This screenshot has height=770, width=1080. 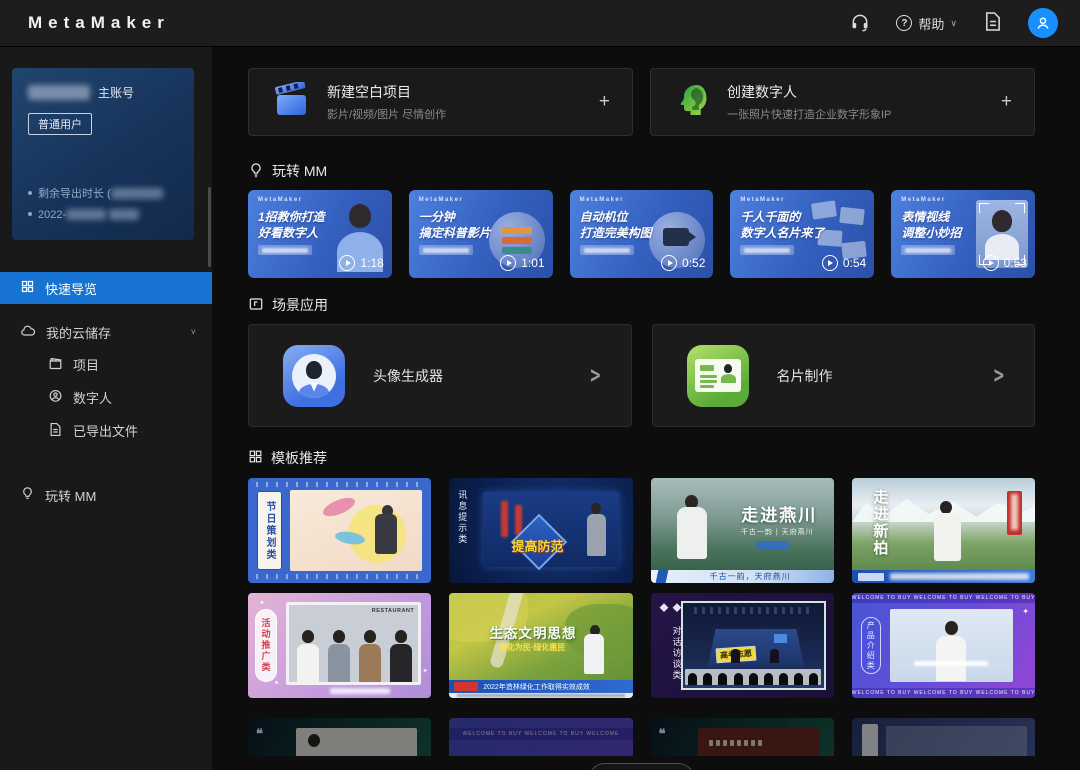 What do you see at coordinates (320, 234) in the screenshot?
I see `video-card: MetaMaker 1招教你打造 好看数字人 1:18` at bounding box center [320, 234].